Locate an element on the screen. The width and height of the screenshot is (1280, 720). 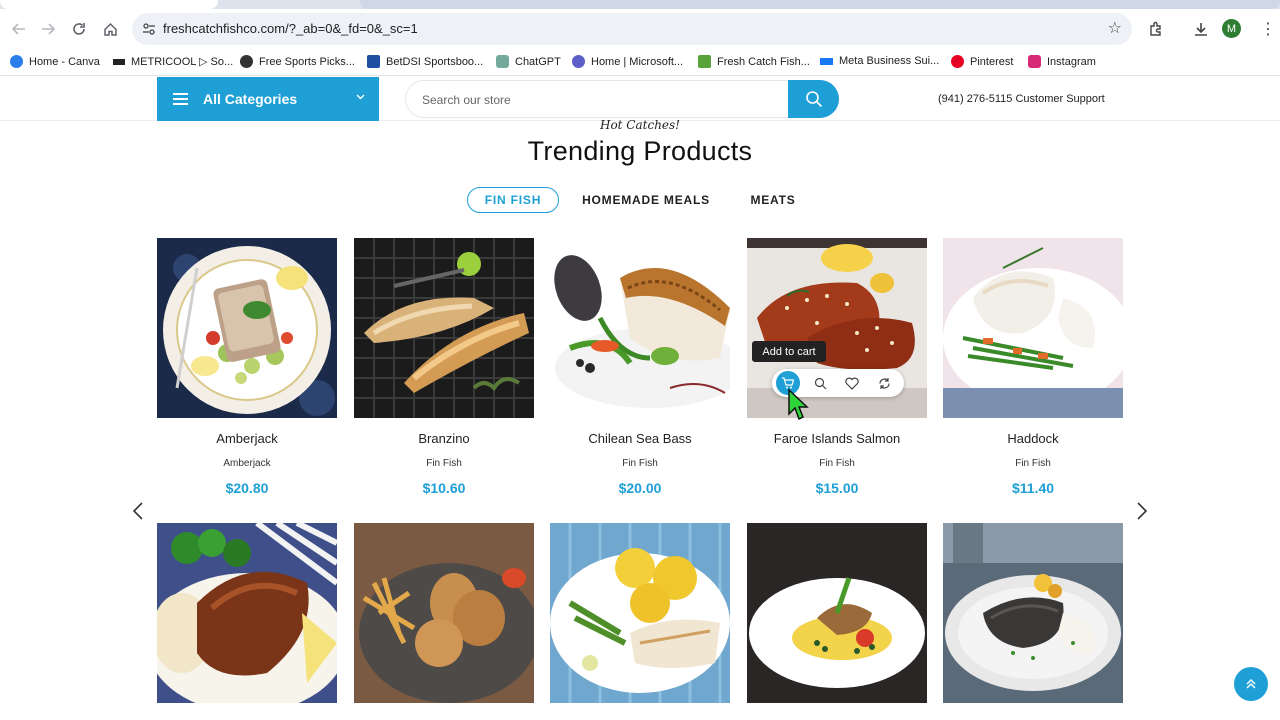
product-card-faroe-islands-salmon: Faroe Islands Salmon Fin Fish $15.00 is located at coordinates (837, 368).